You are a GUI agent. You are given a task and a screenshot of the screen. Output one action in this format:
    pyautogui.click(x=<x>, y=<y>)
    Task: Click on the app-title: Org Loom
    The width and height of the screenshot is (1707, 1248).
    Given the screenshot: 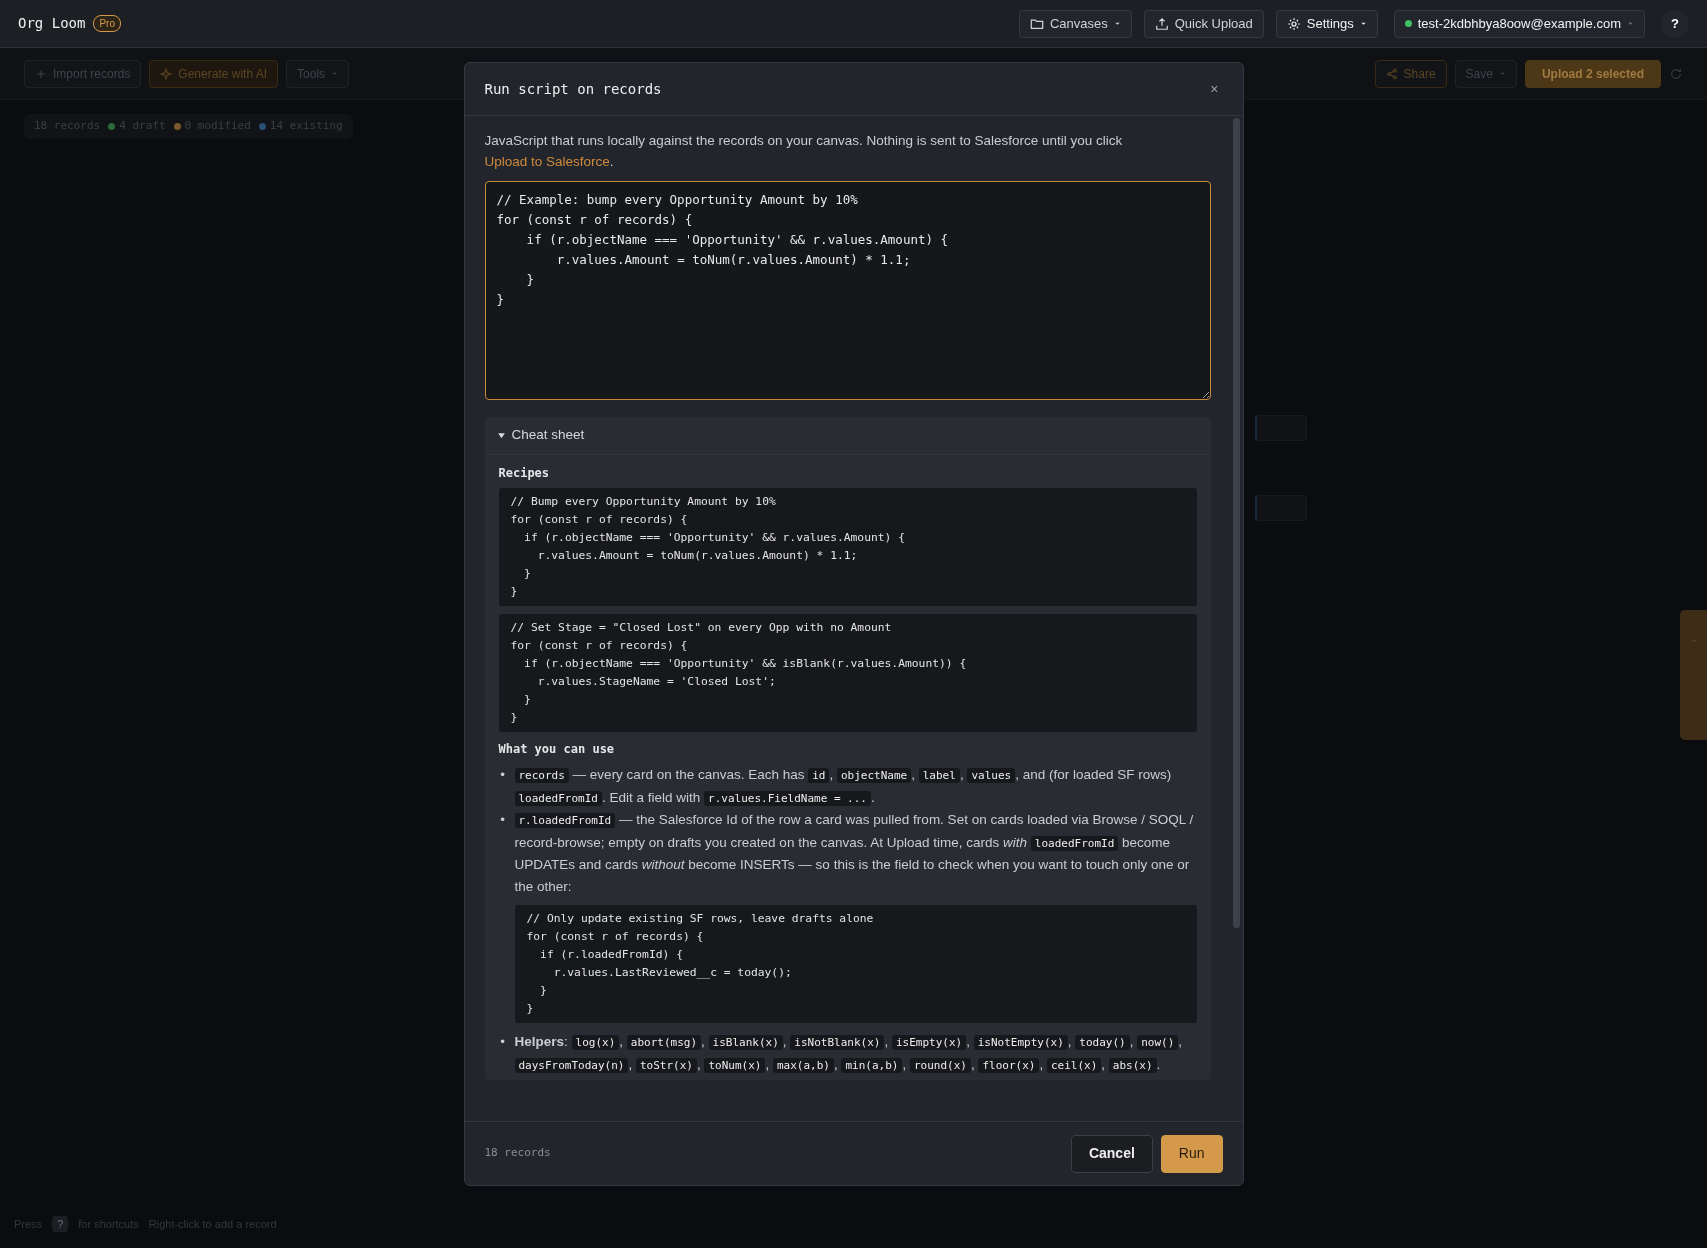 What is the action you would take?
    pyautogui.click(x=52, y=23)
    